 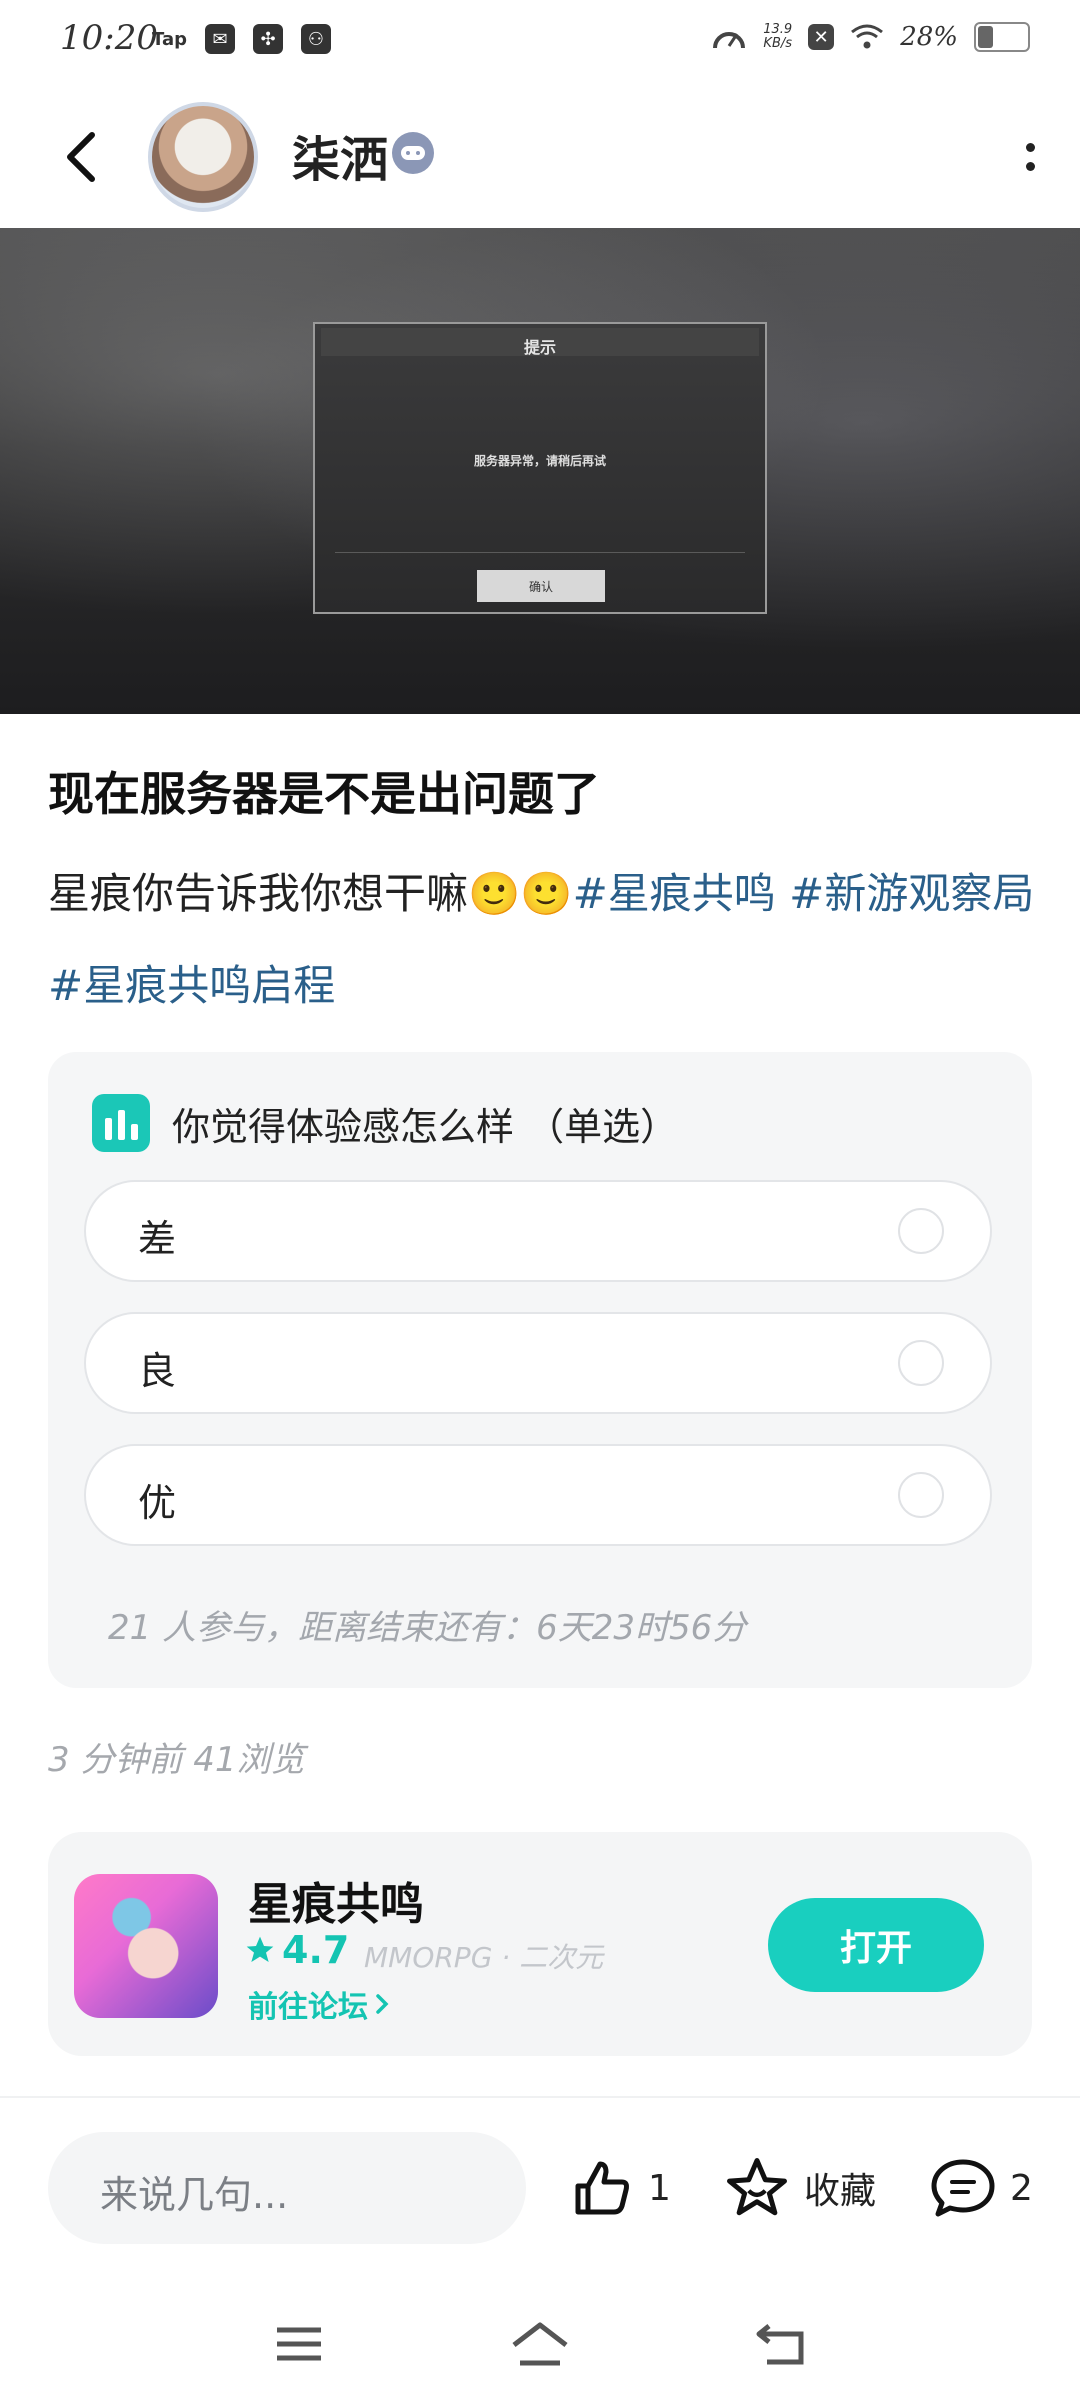 What do you see at coordinates (602, 2188) in the screenshot?
I see `thumbs-up-icon` at bounding box center [602, 2188].